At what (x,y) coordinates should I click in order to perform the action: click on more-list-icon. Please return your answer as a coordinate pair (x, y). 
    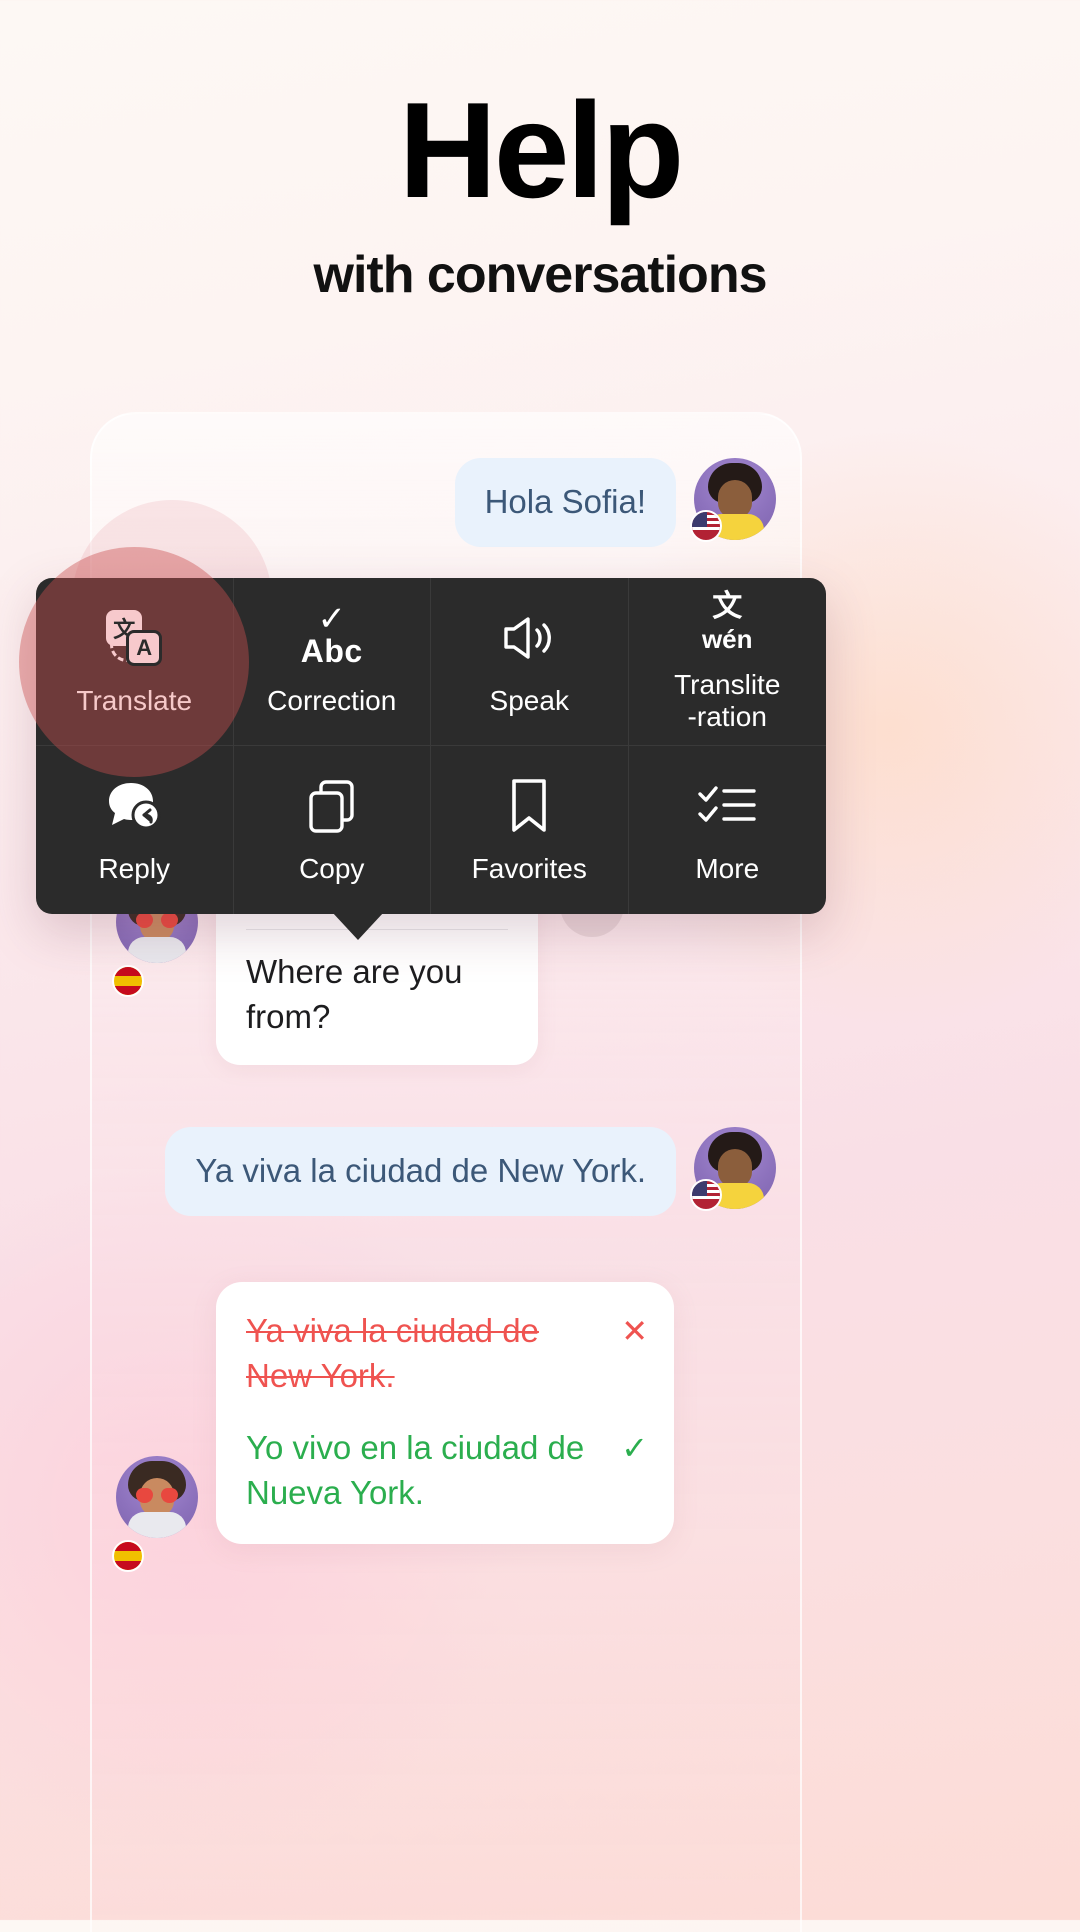
    Looking at the image, I should click on (727, 806).